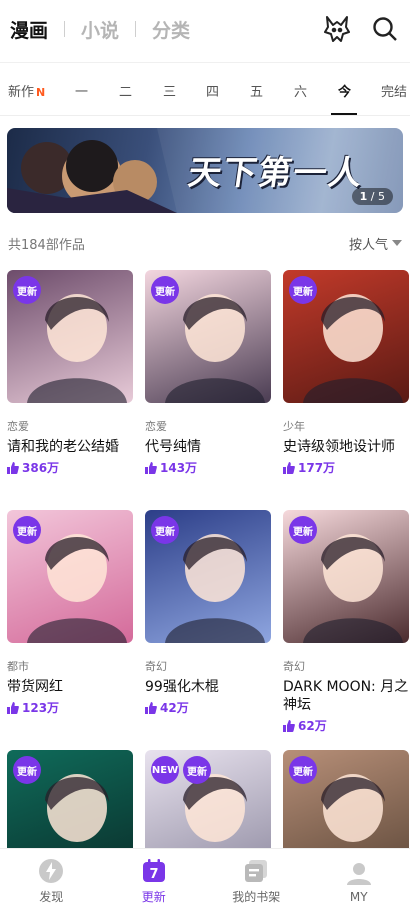 The image size is (410, 914). I want to click on bookshelf-icon, so click(256, 871).